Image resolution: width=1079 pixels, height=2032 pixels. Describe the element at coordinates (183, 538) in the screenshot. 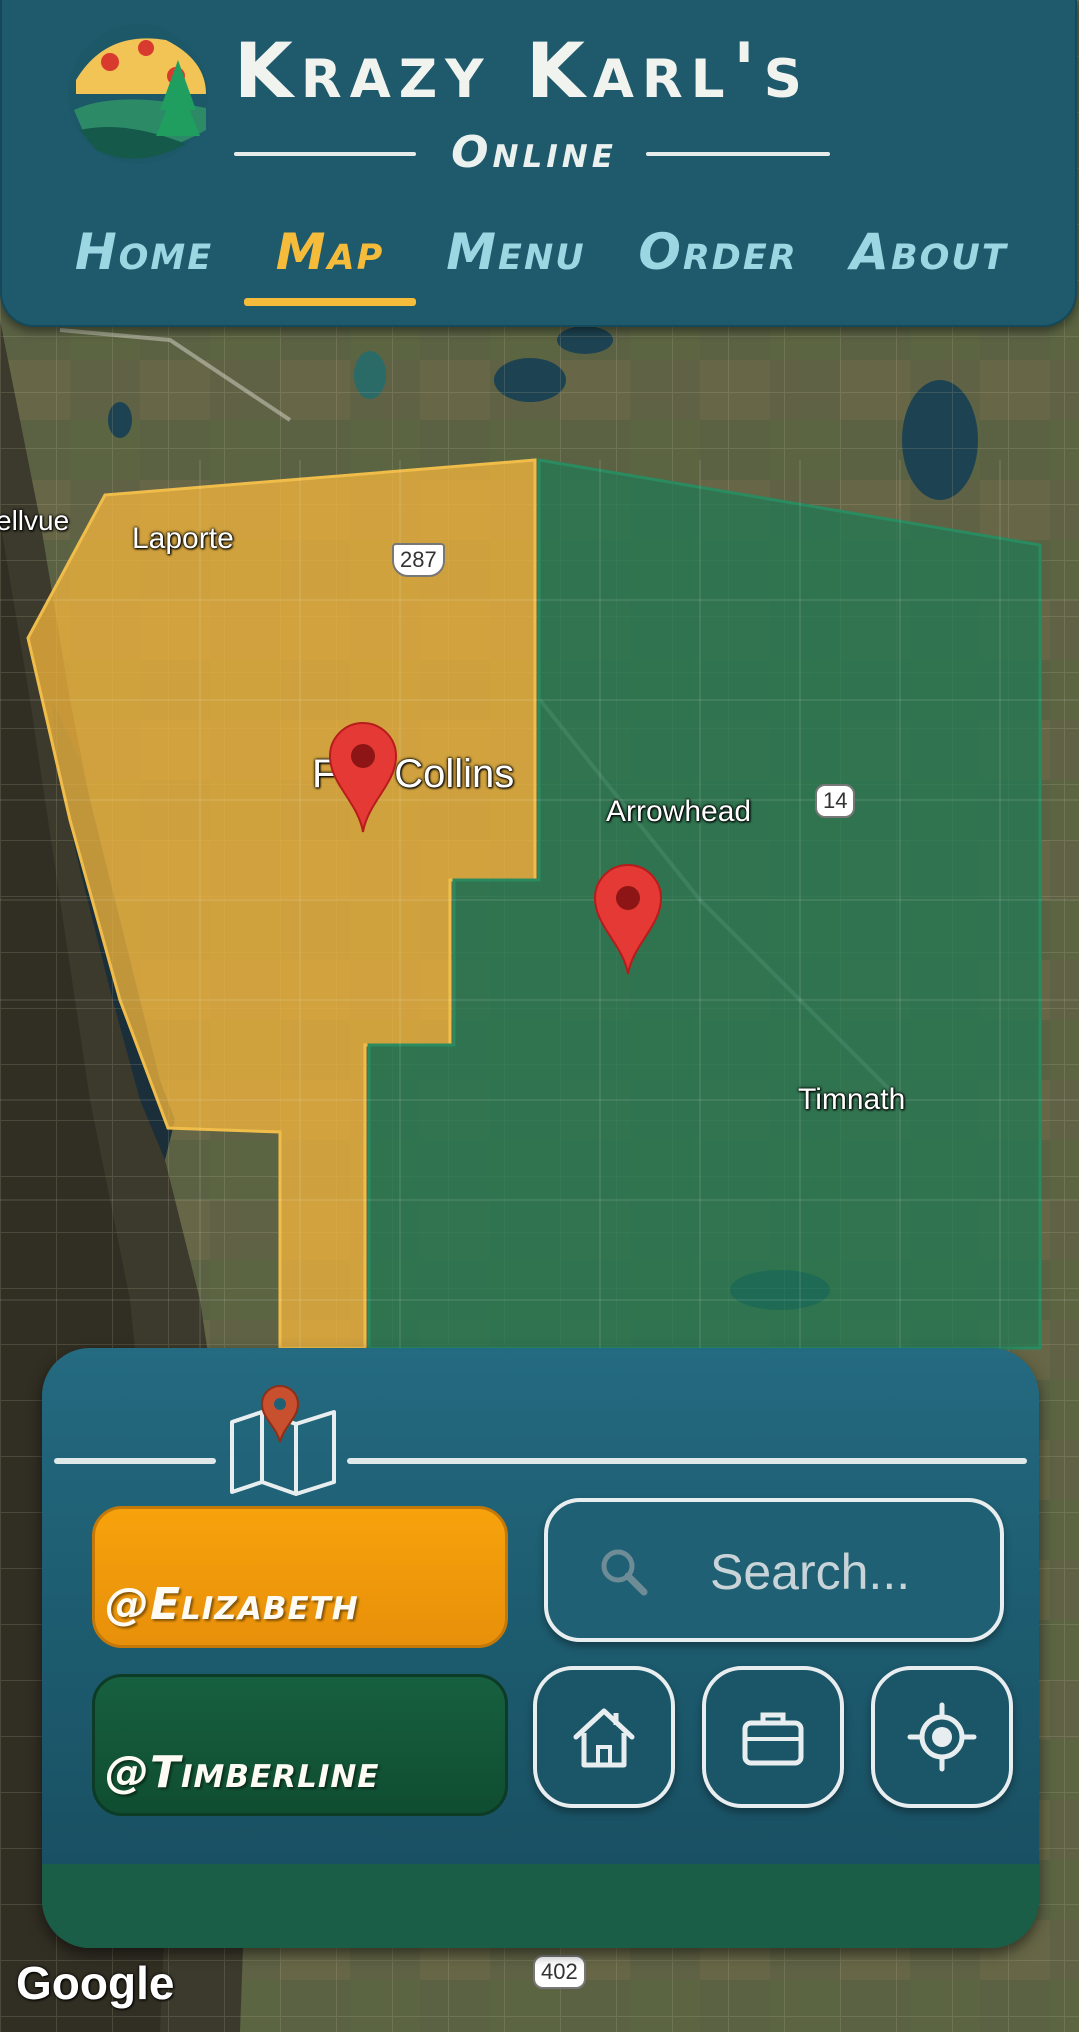

I see `map-label-laporte: Laporte` at that location.